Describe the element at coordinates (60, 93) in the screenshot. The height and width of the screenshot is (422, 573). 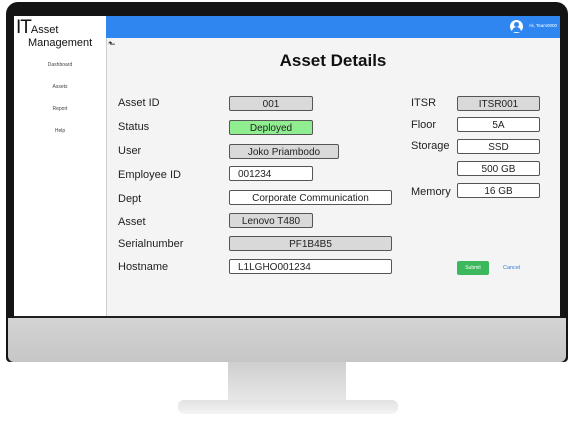
I see `sidebar-item-assets: Assets` at that location.